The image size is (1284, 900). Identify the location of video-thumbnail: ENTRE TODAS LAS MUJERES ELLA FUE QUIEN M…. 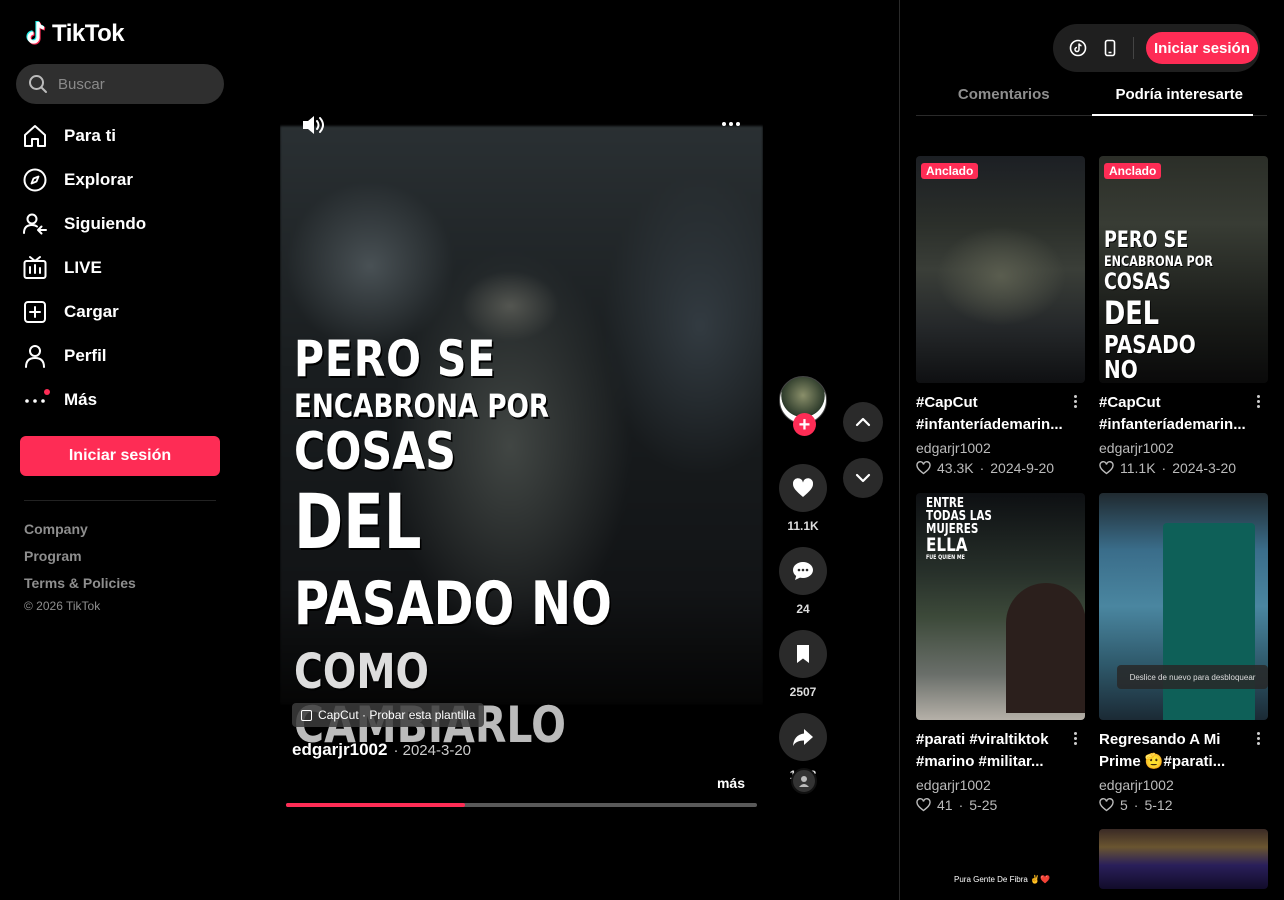
(1000, 606).